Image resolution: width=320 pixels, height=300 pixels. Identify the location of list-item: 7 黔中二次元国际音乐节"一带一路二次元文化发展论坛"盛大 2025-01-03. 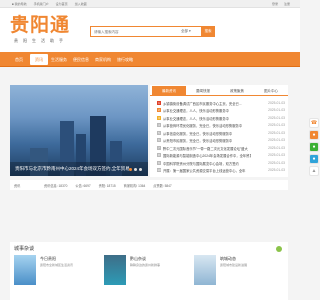
(219, 148).